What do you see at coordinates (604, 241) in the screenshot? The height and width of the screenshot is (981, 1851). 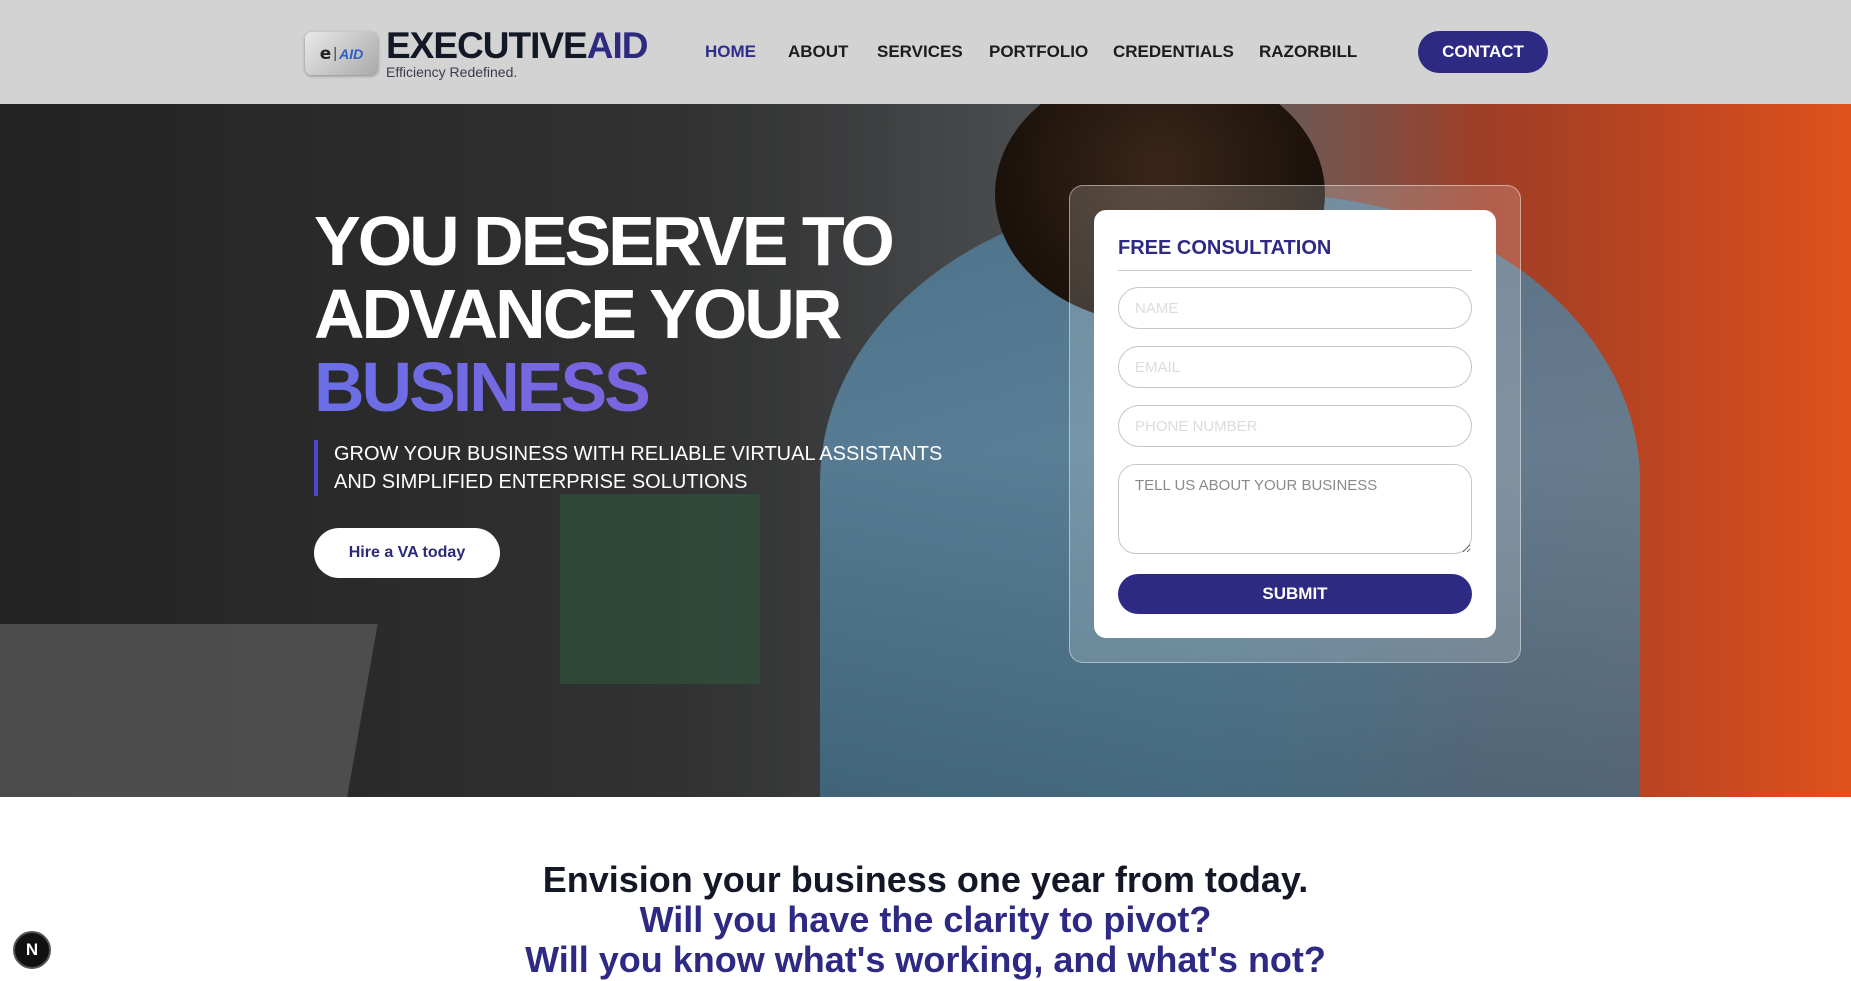 I see `headline-line-1: YOU DESERVE TO` at bounding box center [604, 241].